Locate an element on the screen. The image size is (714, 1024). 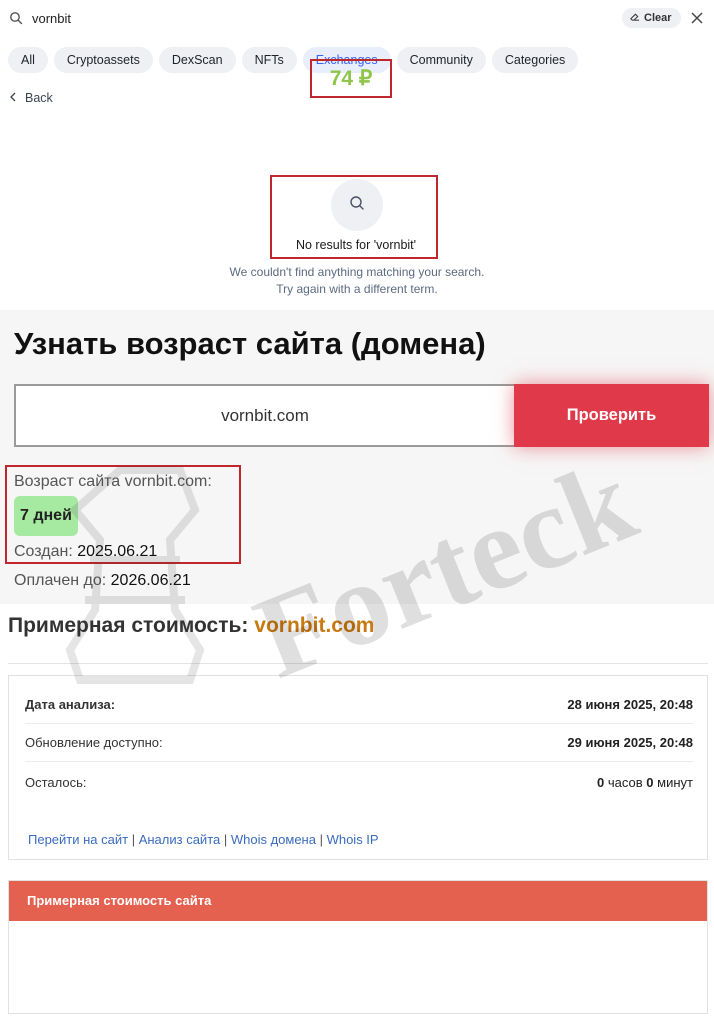
created-label: Создан: is located at coordinates (43, 551).